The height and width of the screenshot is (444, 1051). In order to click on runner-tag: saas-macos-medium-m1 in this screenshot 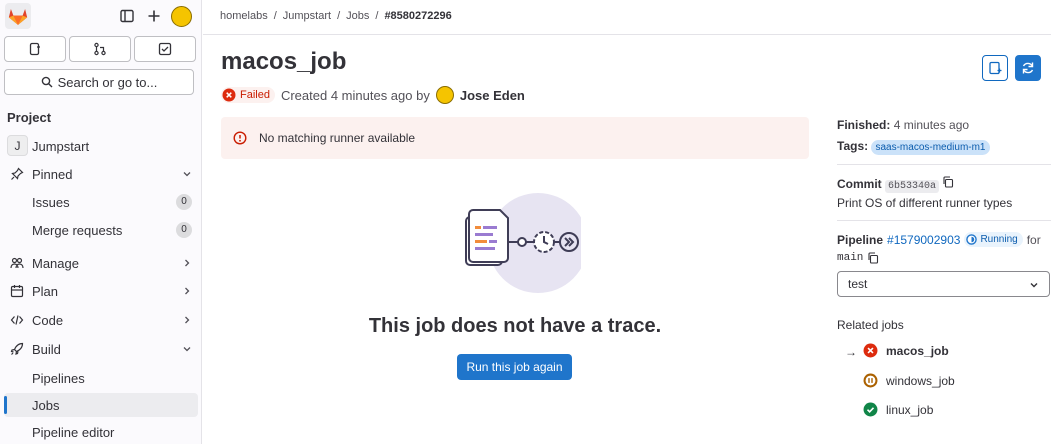, I will do `click(930, 147)`.